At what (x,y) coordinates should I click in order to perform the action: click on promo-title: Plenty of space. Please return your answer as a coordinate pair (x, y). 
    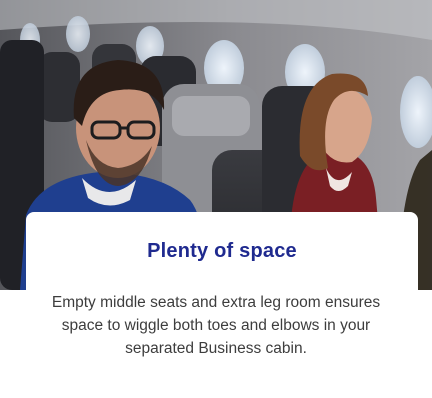
    Looking at the image, I should click on (222, 251).